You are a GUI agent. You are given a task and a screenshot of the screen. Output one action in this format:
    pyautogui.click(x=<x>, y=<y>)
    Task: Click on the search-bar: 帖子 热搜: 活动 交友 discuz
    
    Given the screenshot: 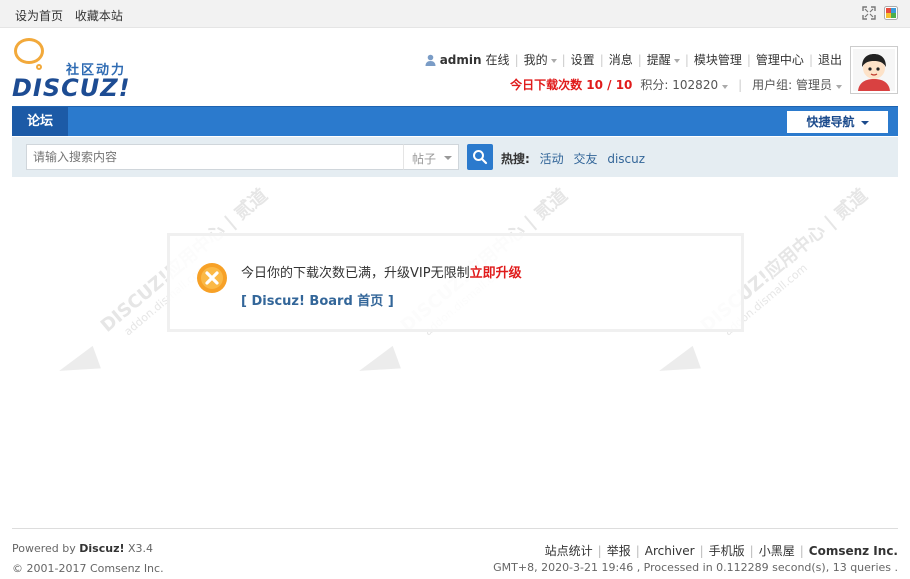 What is the action you would take?
    pyautogui.click(x=455, y=157)
    